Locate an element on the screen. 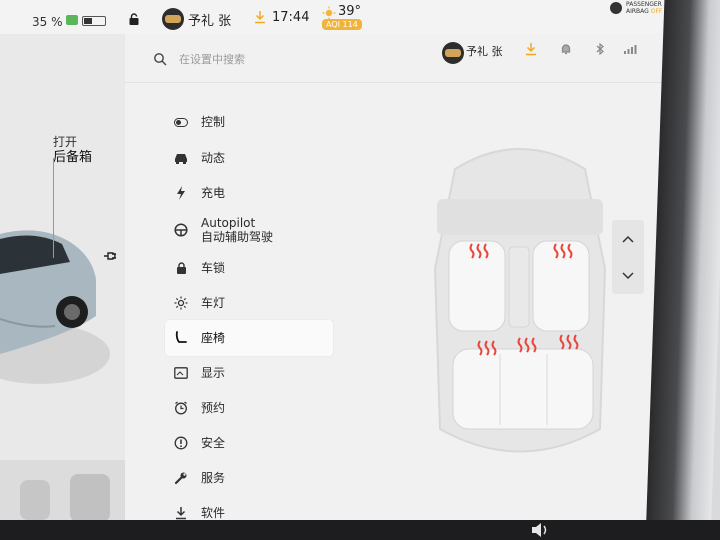 The height and width of the screenshot is (540, 720). trunk-action: 打开 is located at coordinates (65, 142).